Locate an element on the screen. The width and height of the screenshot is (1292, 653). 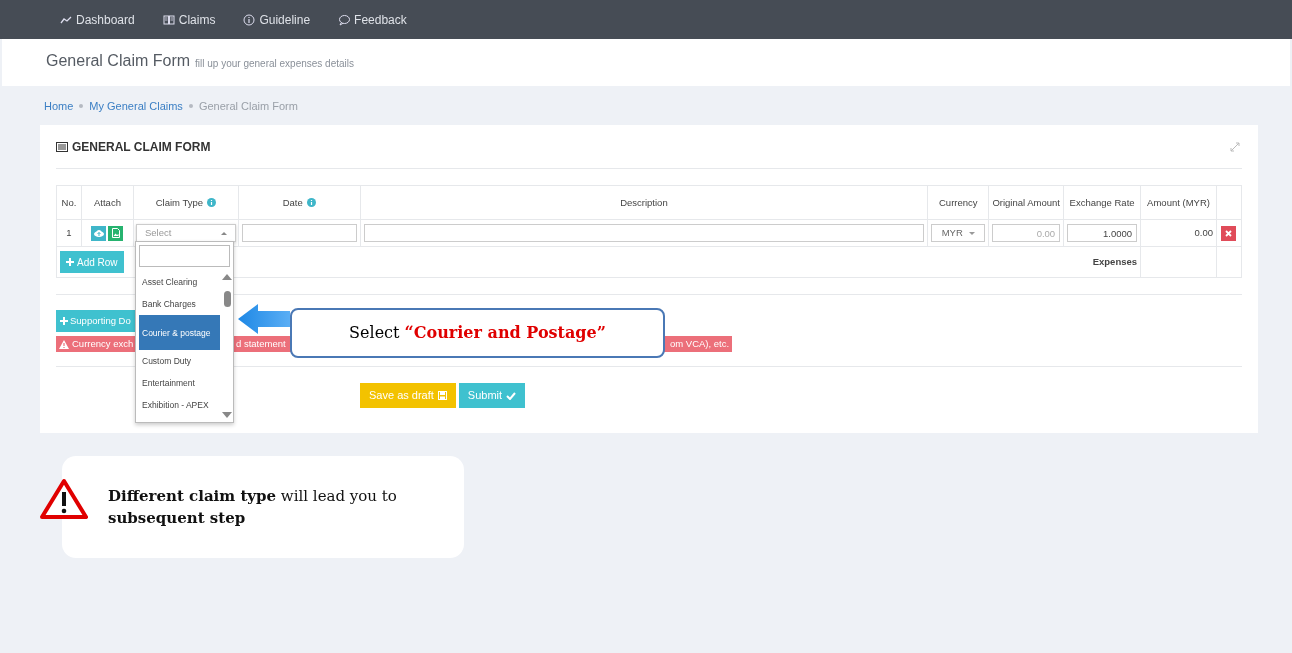
pointer-arrow-icon is located at coordinates (264, 319).